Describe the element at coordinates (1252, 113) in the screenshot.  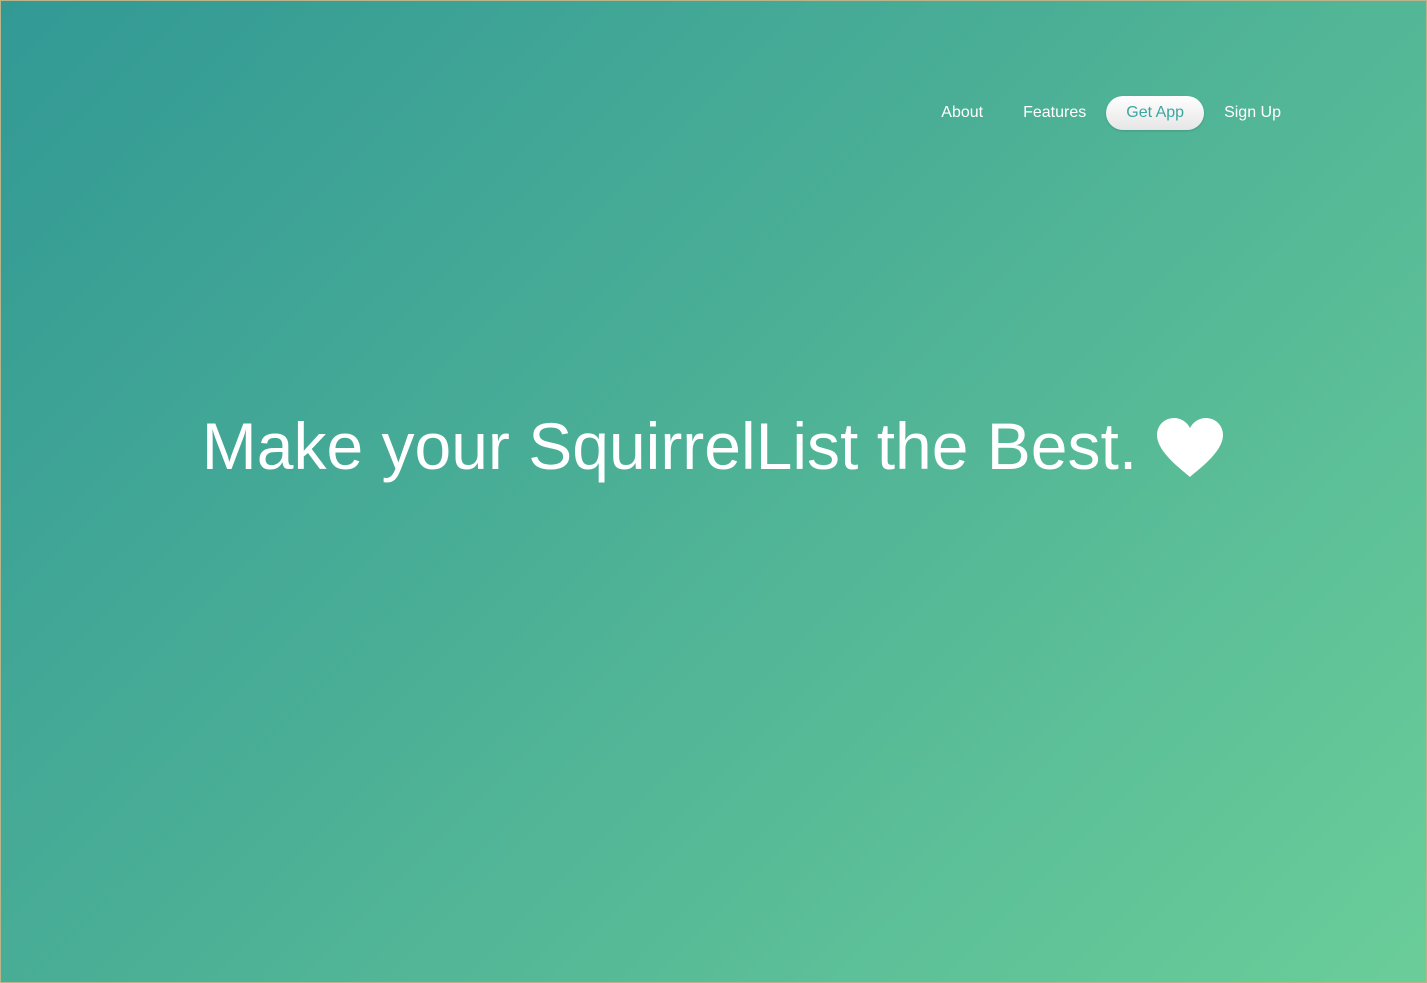
I see `nav-link-sign-up: Sign Up` at that location.